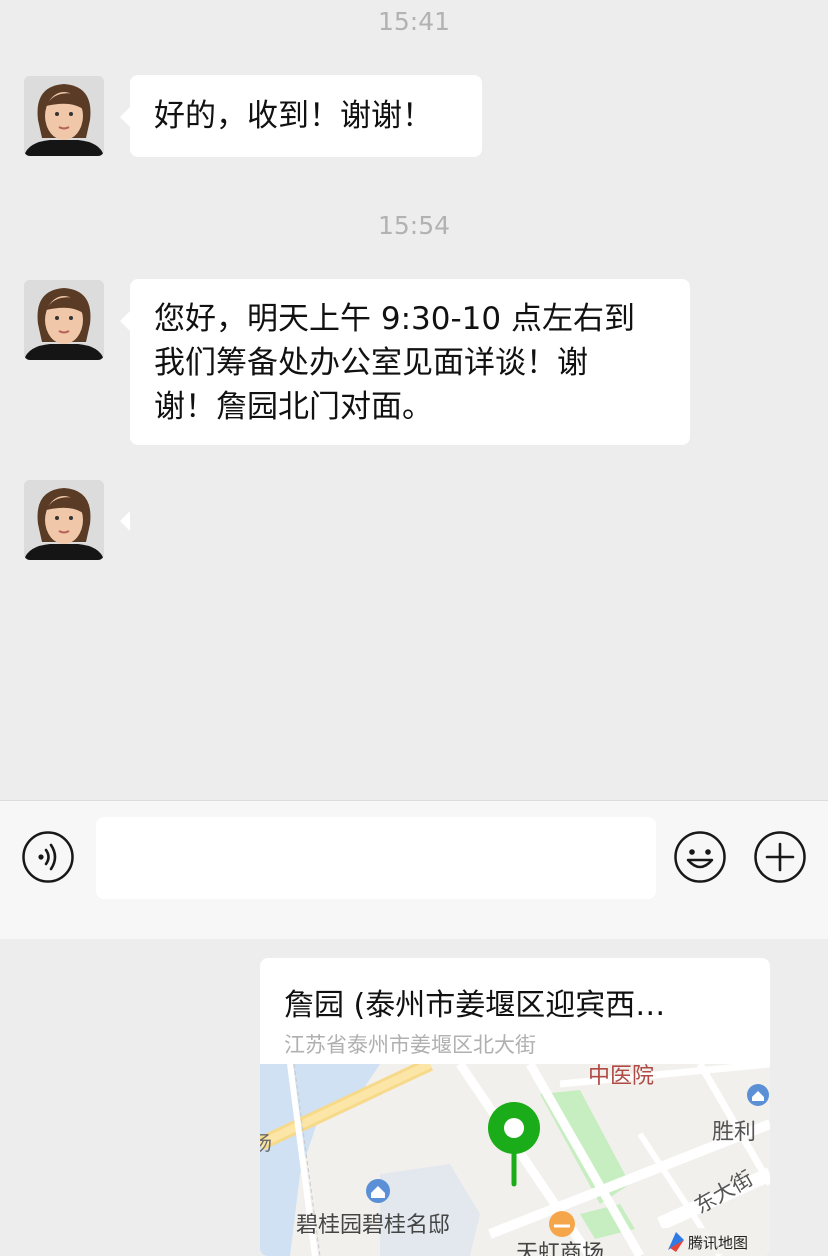 The height and width of the screenshot is (1256, 828). I want to click on plus-button, so click(780, 857).